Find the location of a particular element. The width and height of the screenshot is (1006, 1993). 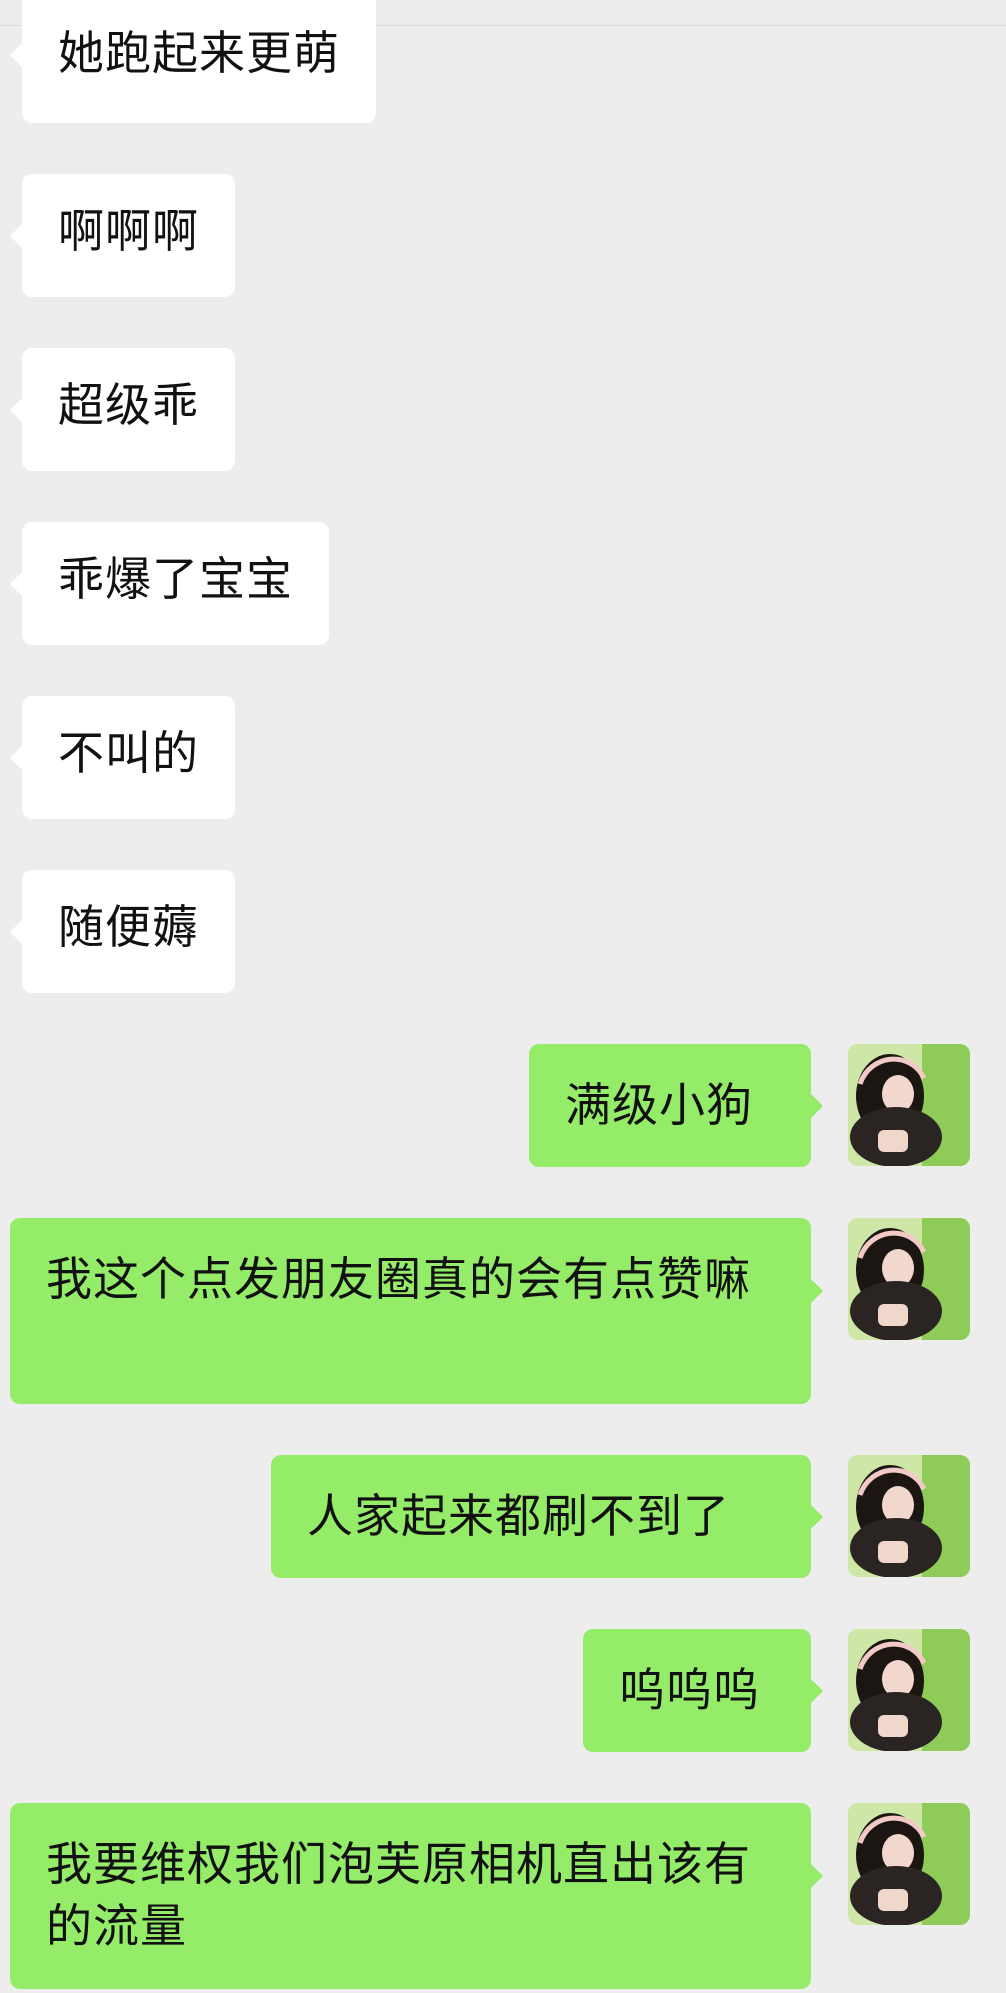

outgoing-message-bubble: 我要维权我们泡芙原相机直出该有的流量 is located at coordinates (416, 1896).